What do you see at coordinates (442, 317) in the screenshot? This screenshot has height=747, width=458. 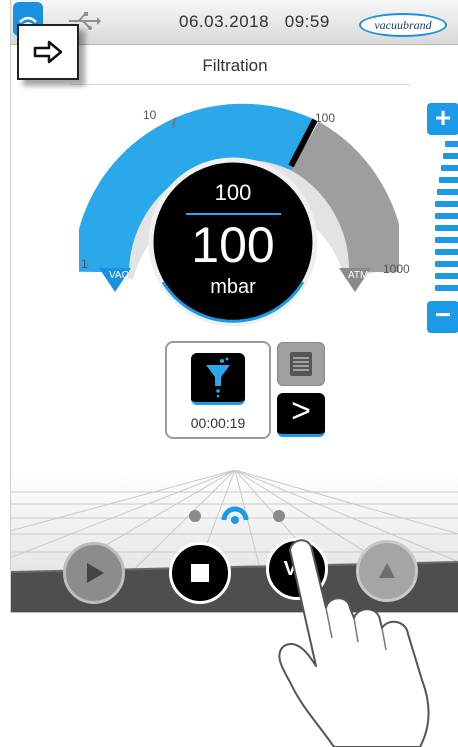 I see `decrease-button: −` at bounding box center [442, 317].